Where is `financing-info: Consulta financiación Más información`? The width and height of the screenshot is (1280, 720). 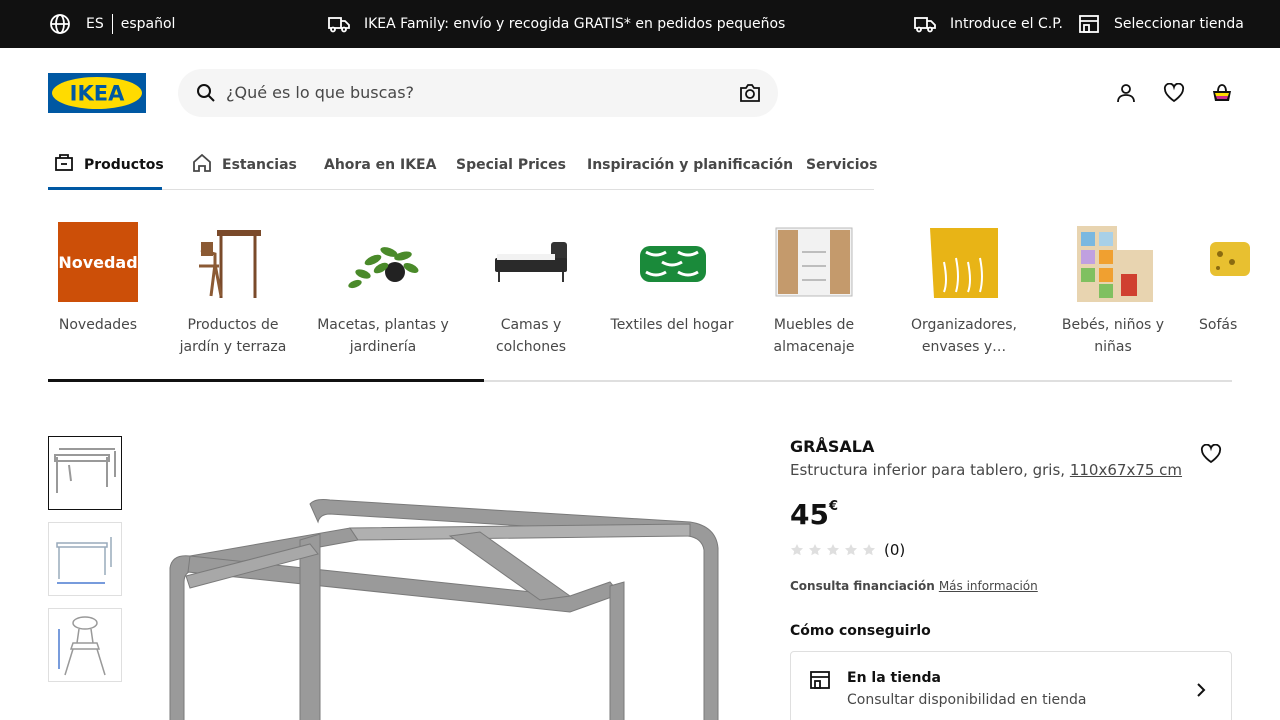
financing-info: Consulta financiación Más información is located at coordinates (914, 586).